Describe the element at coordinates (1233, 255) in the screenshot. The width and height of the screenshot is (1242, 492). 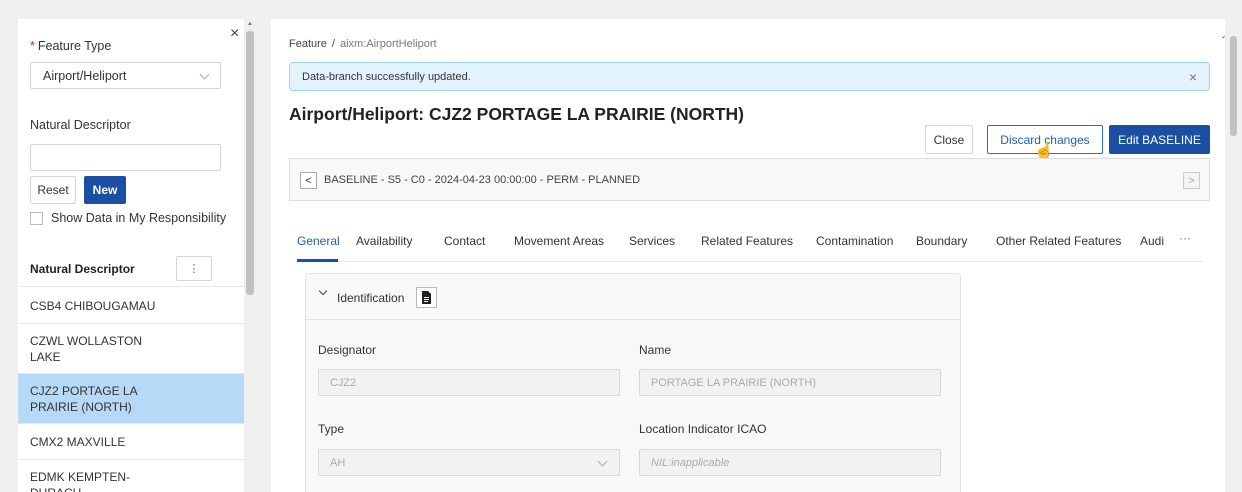
I see `main-scrollbar` at that location.